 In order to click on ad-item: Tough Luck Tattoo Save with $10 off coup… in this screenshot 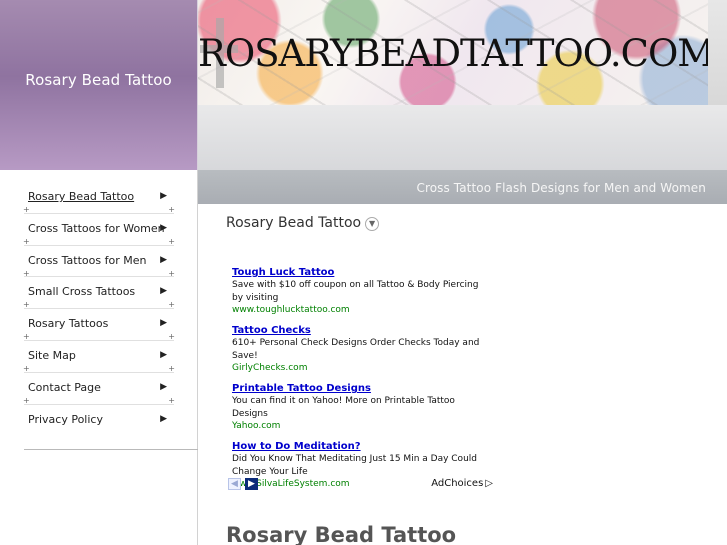, I will do `click(362, 291)`.